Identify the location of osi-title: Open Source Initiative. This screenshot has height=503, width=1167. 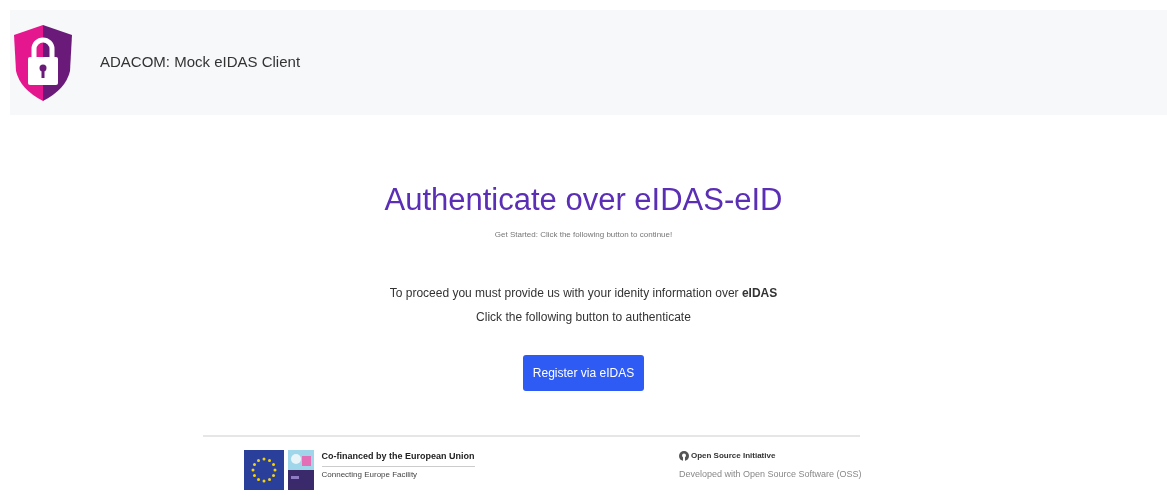
(733, 456).